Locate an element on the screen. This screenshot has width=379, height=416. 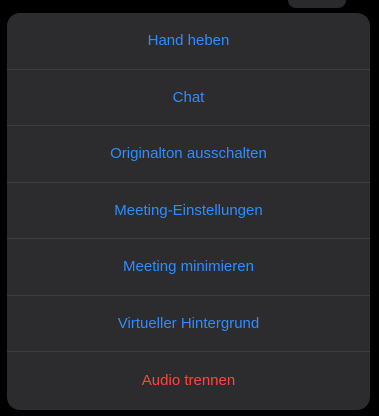
virtual-background-button: Virtueller Hintergrund is located at coordinates (188, 324).